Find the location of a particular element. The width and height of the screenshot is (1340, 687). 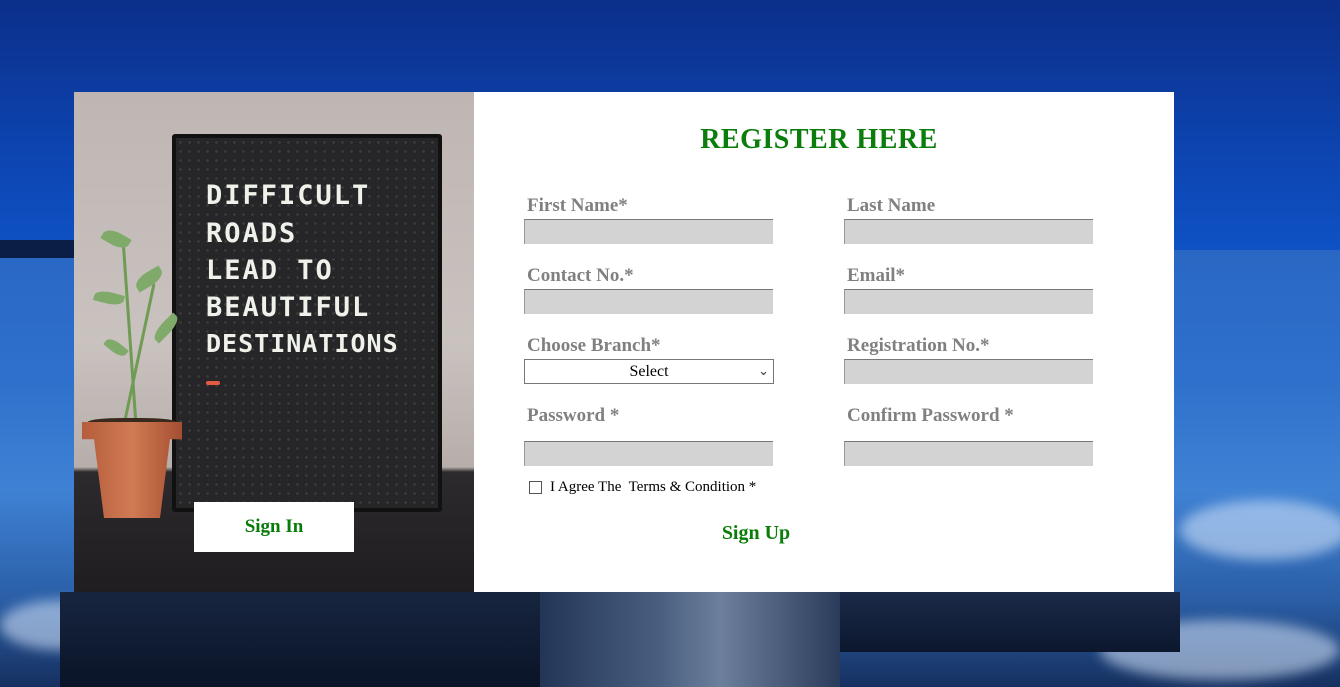

email-group: Email* is located at coordinates (969, 289).